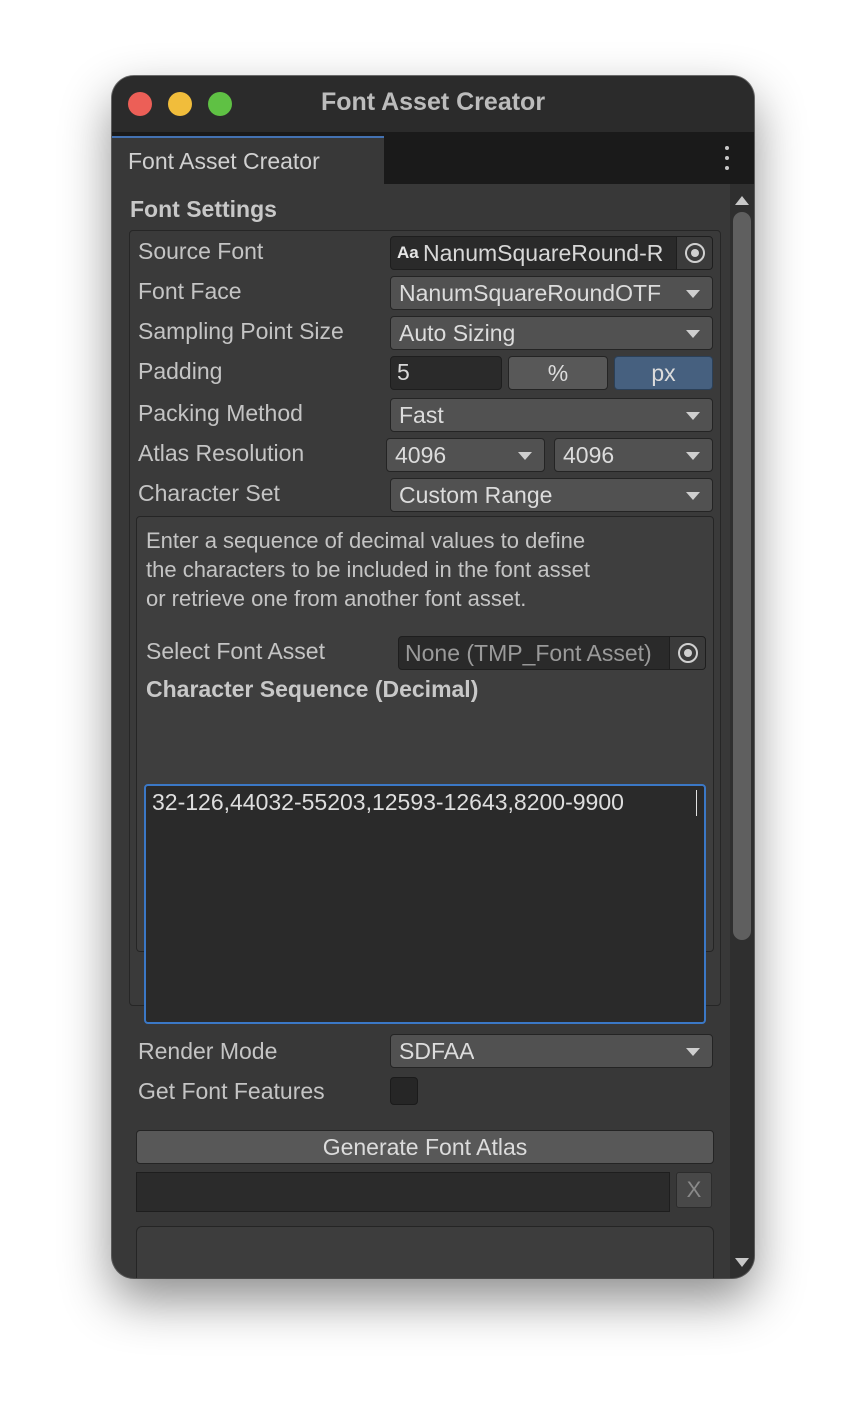 The image size is (866, 1426). What do you see at coordinates (633, 455) in the screenshot?
I see `atlas-height-dropdown: 4096` at bounding box center [633, 455].